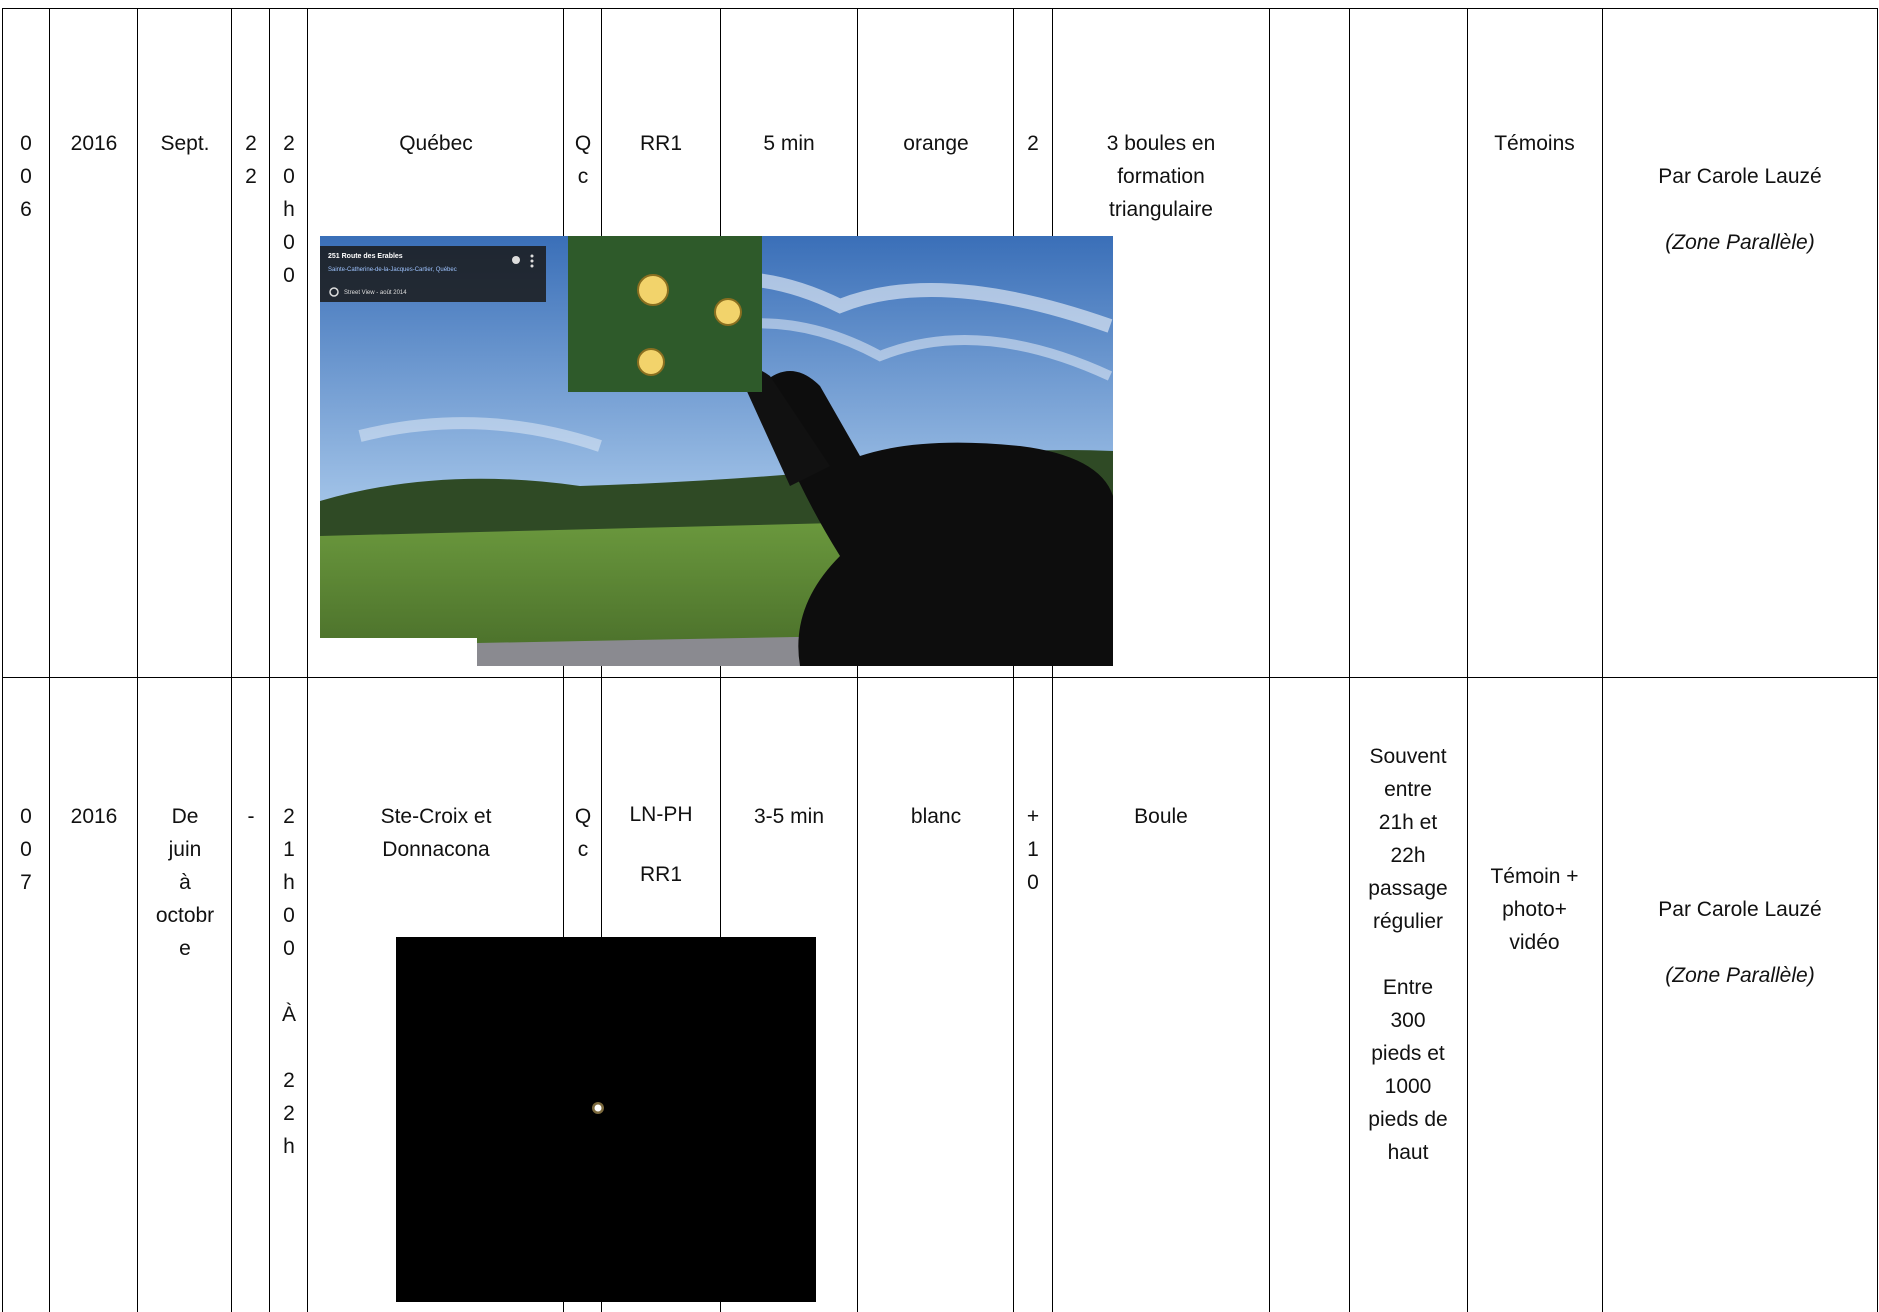  What do you see at coordinates (436, 143) in the screenshot?
I see `place: Québec` at bounding box center [436, 143].